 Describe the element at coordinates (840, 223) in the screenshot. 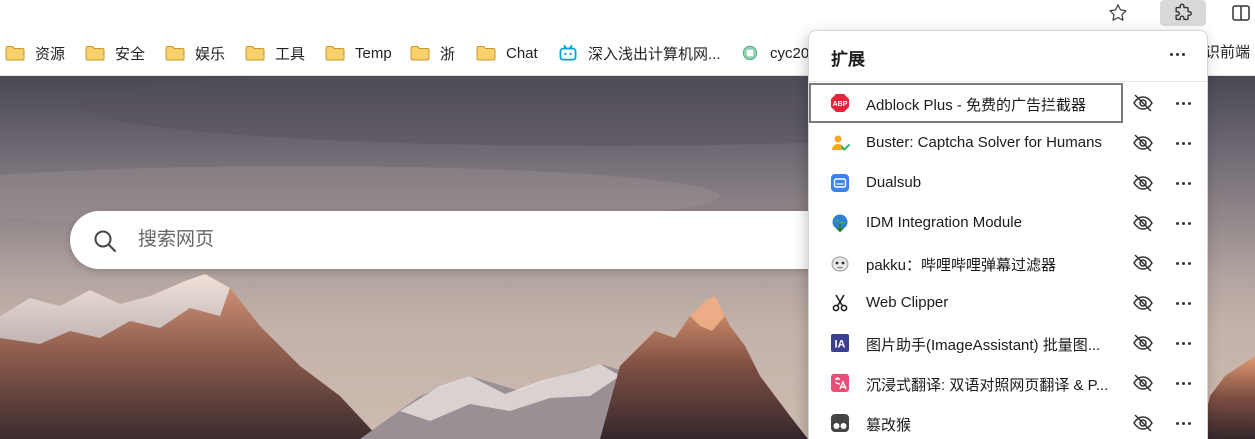

I see `idm-icon` at that location.